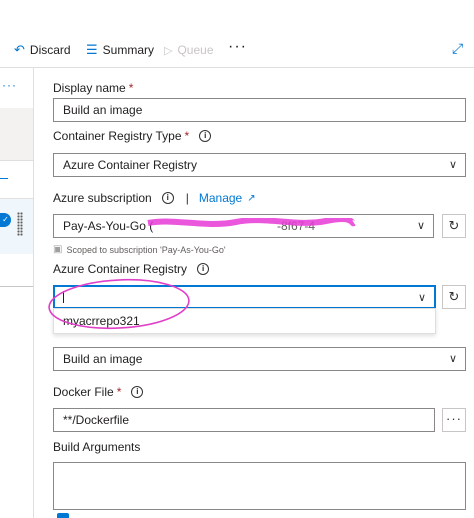 This screenshot has width=474, height=518. I want to click on build-arguments-label: Build Arguments, so click(96, 447).